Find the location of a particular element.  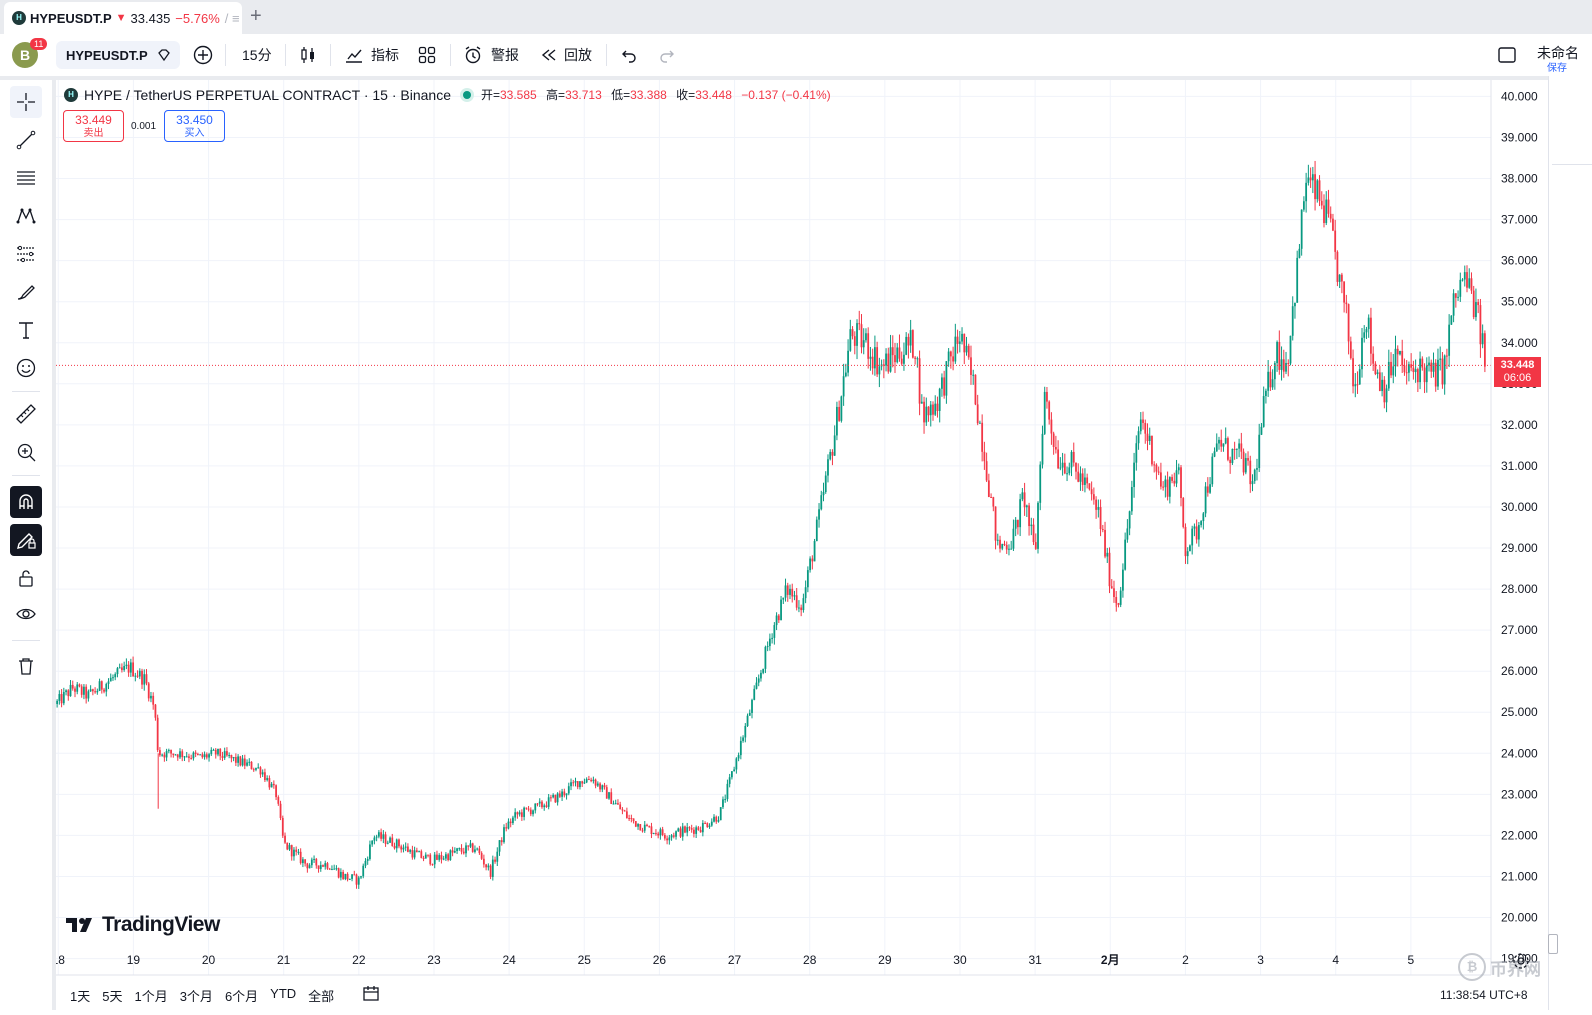

symbol-search-button: HYPEUSDT.P is located at coordinates (118, 55).